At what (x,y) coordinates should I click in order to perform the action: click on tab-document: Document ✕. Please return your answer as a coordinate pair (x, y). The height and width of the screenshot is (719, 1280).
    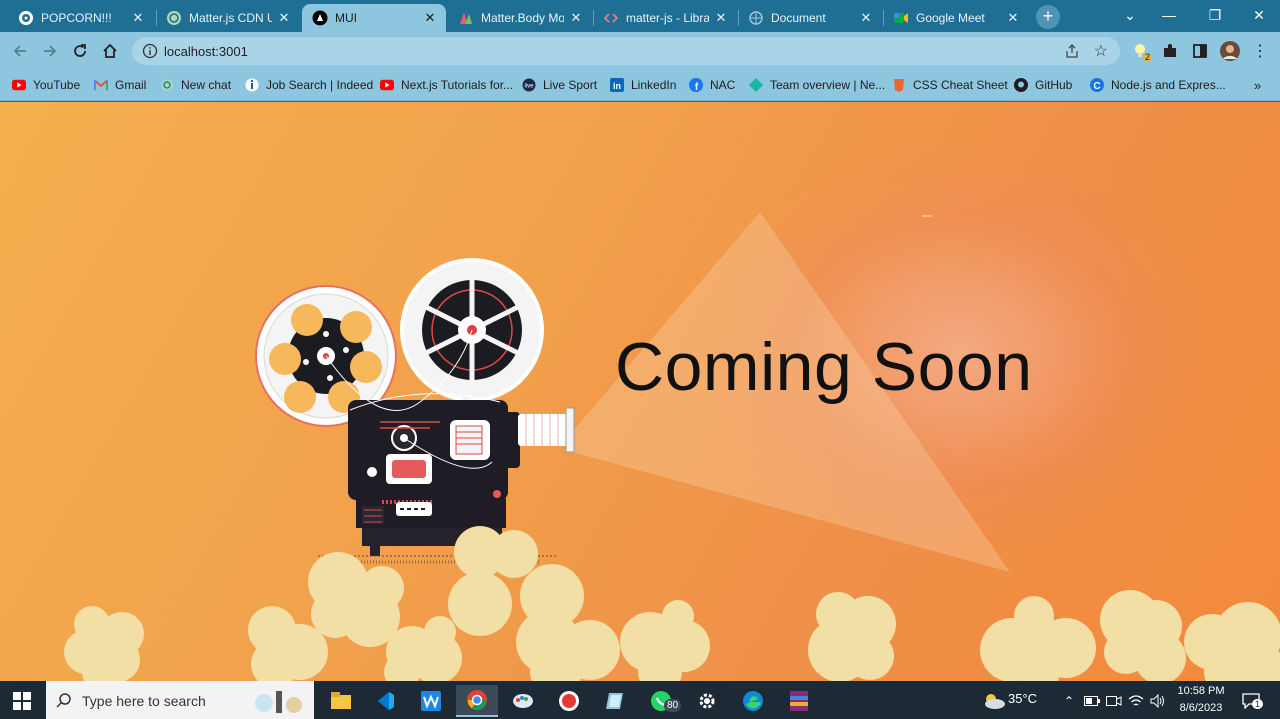
    Looking at the image, I should click on (810, 18).